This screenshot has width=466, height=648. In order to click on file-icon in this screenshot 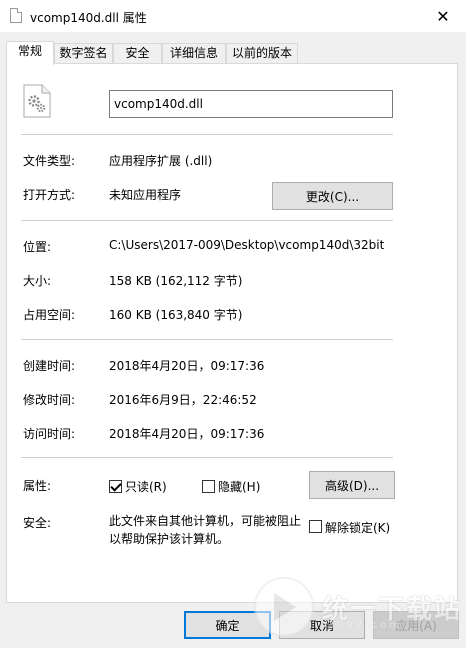, I will do `click(16, 15)`.